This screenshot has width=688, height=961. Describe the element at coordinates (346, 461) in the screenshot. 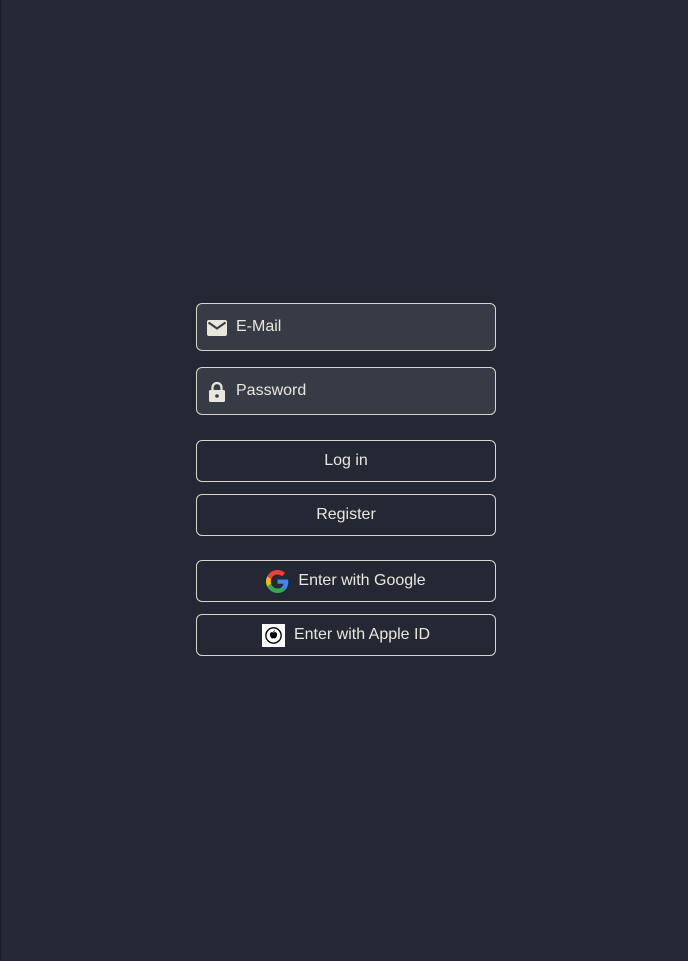

I see `login-button: Log in` at that location.